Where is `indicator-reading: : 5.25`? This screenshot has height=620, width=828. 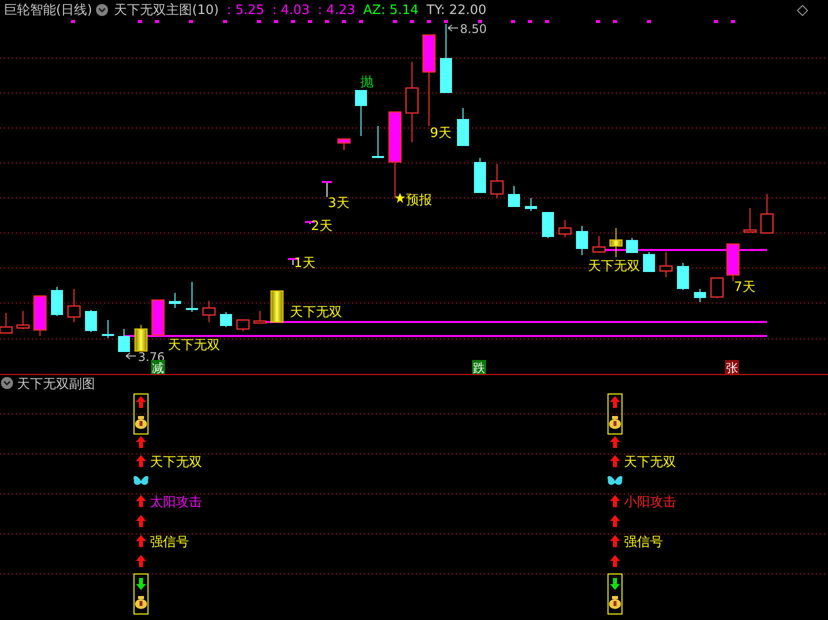 indicator-reading: : 5.25 is located at coordinates (245, 10).